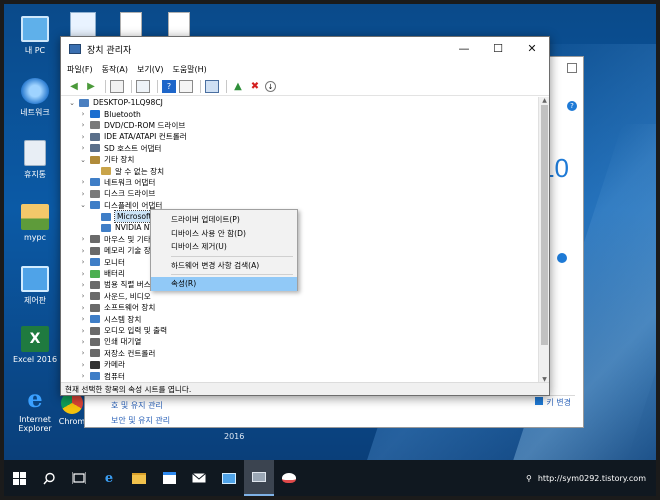  What do you see at coordinates (186, 86) in the screenshot?
I see `view-icon` at bounding box center [186, 86].